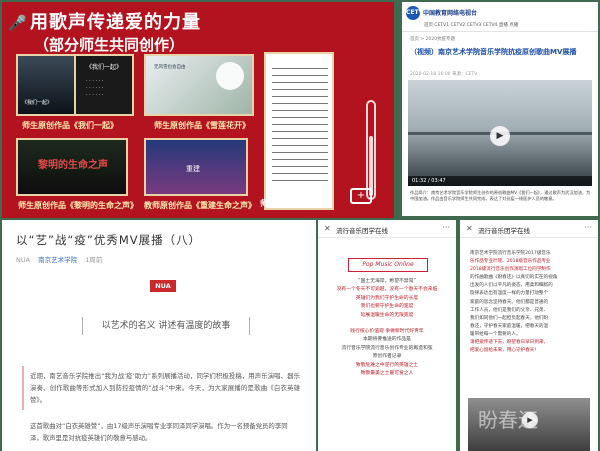  I want to click on video-card-2: 无风雪也会自由, so click(199, 85).